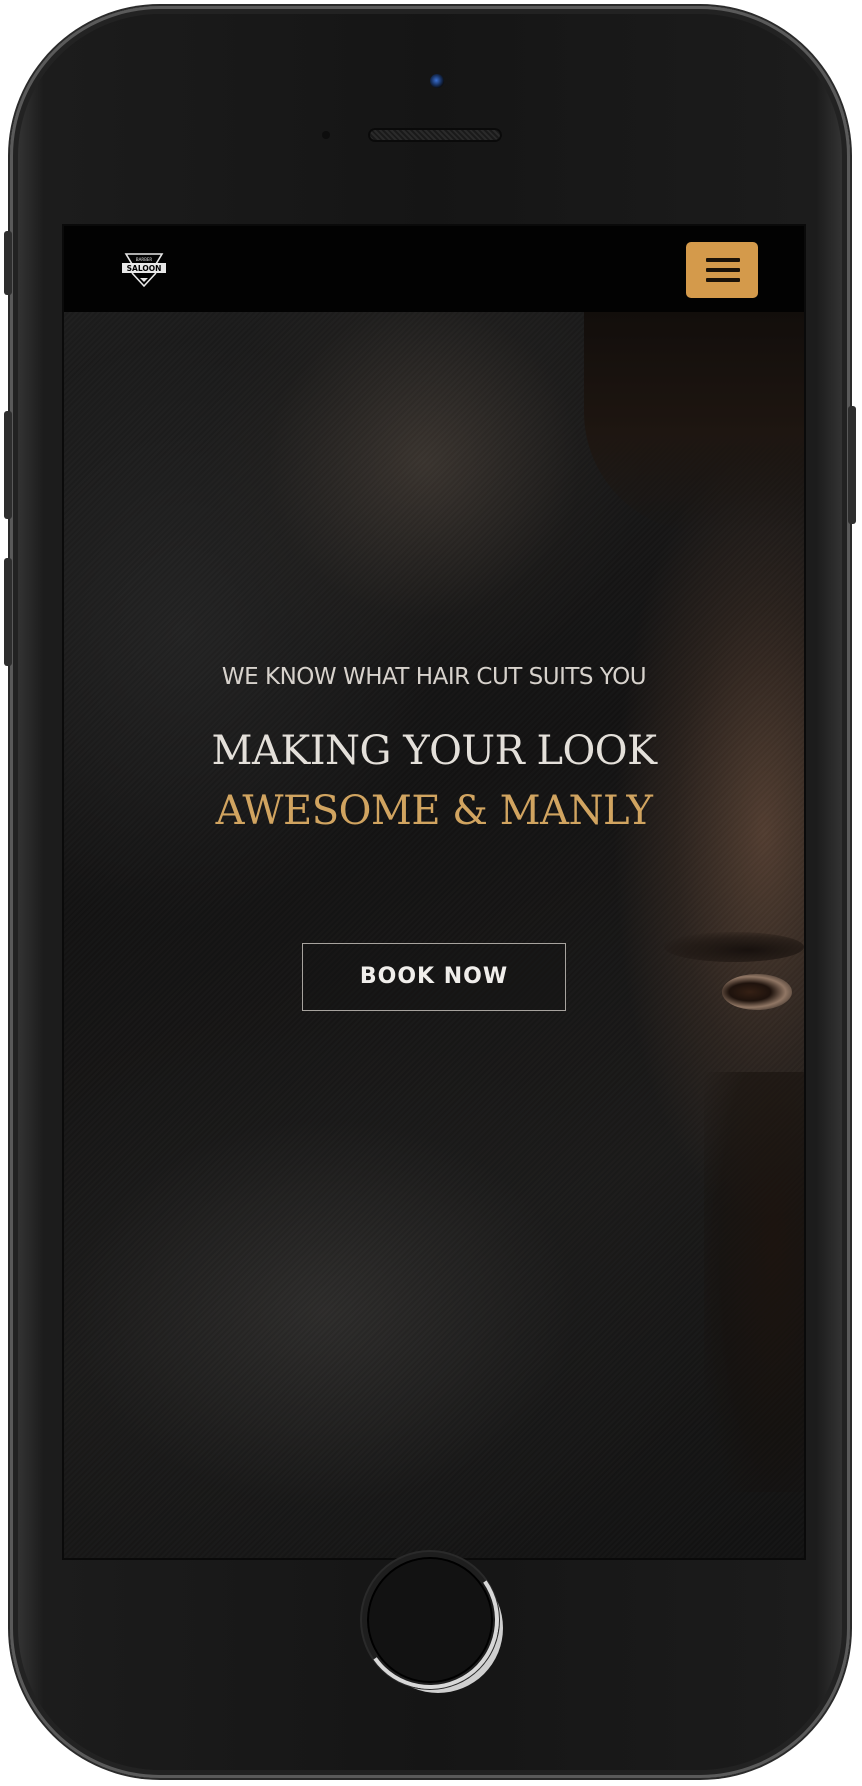 This screenshot has width=862, height=1786. Describe the element at coordinates (434, 677) in the screenshot. I see `hero-subtitle: WE KNOW WHAT HAIR CUT SUITS YOU` at that location.